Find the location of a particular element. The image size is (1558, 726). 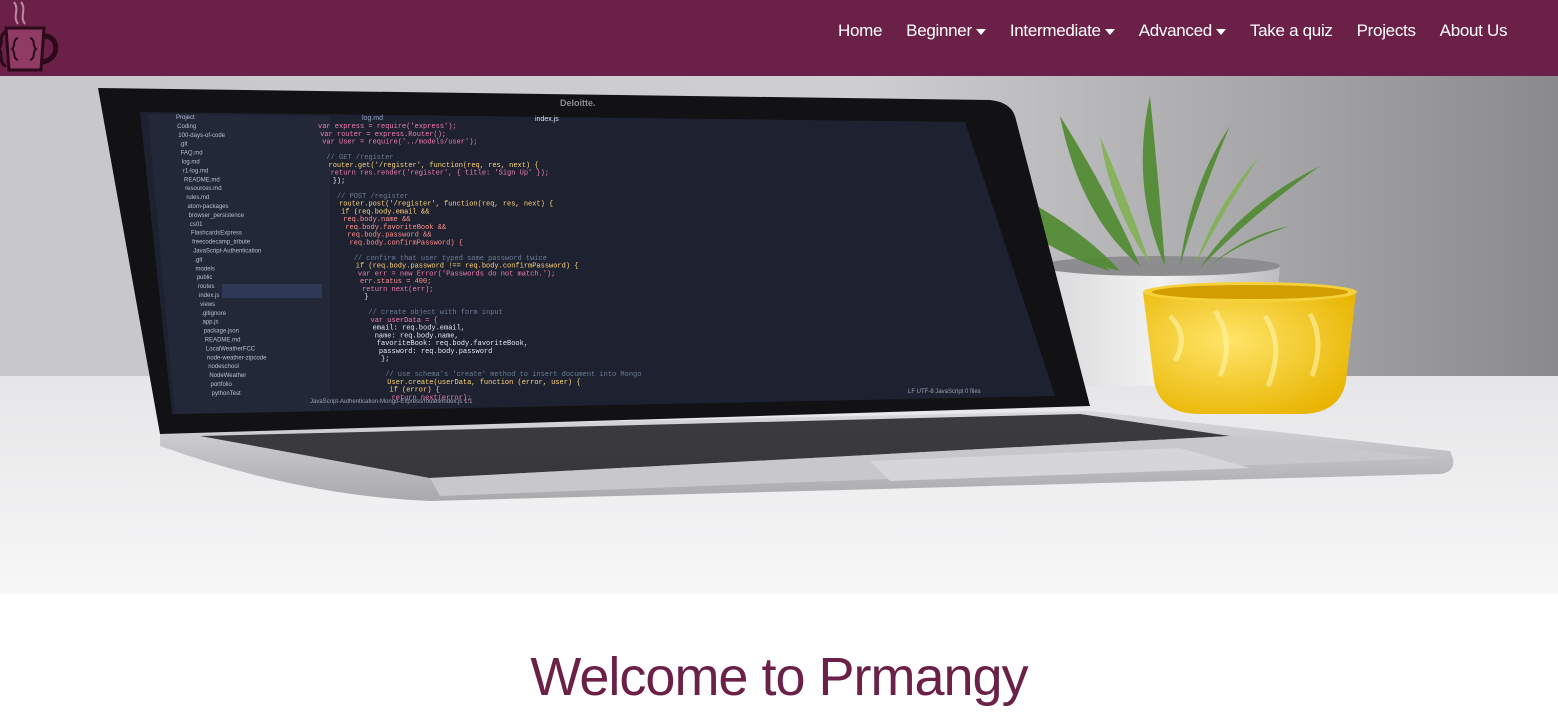

file-tree-item: atom-packages is located at coordinates (208, 207).